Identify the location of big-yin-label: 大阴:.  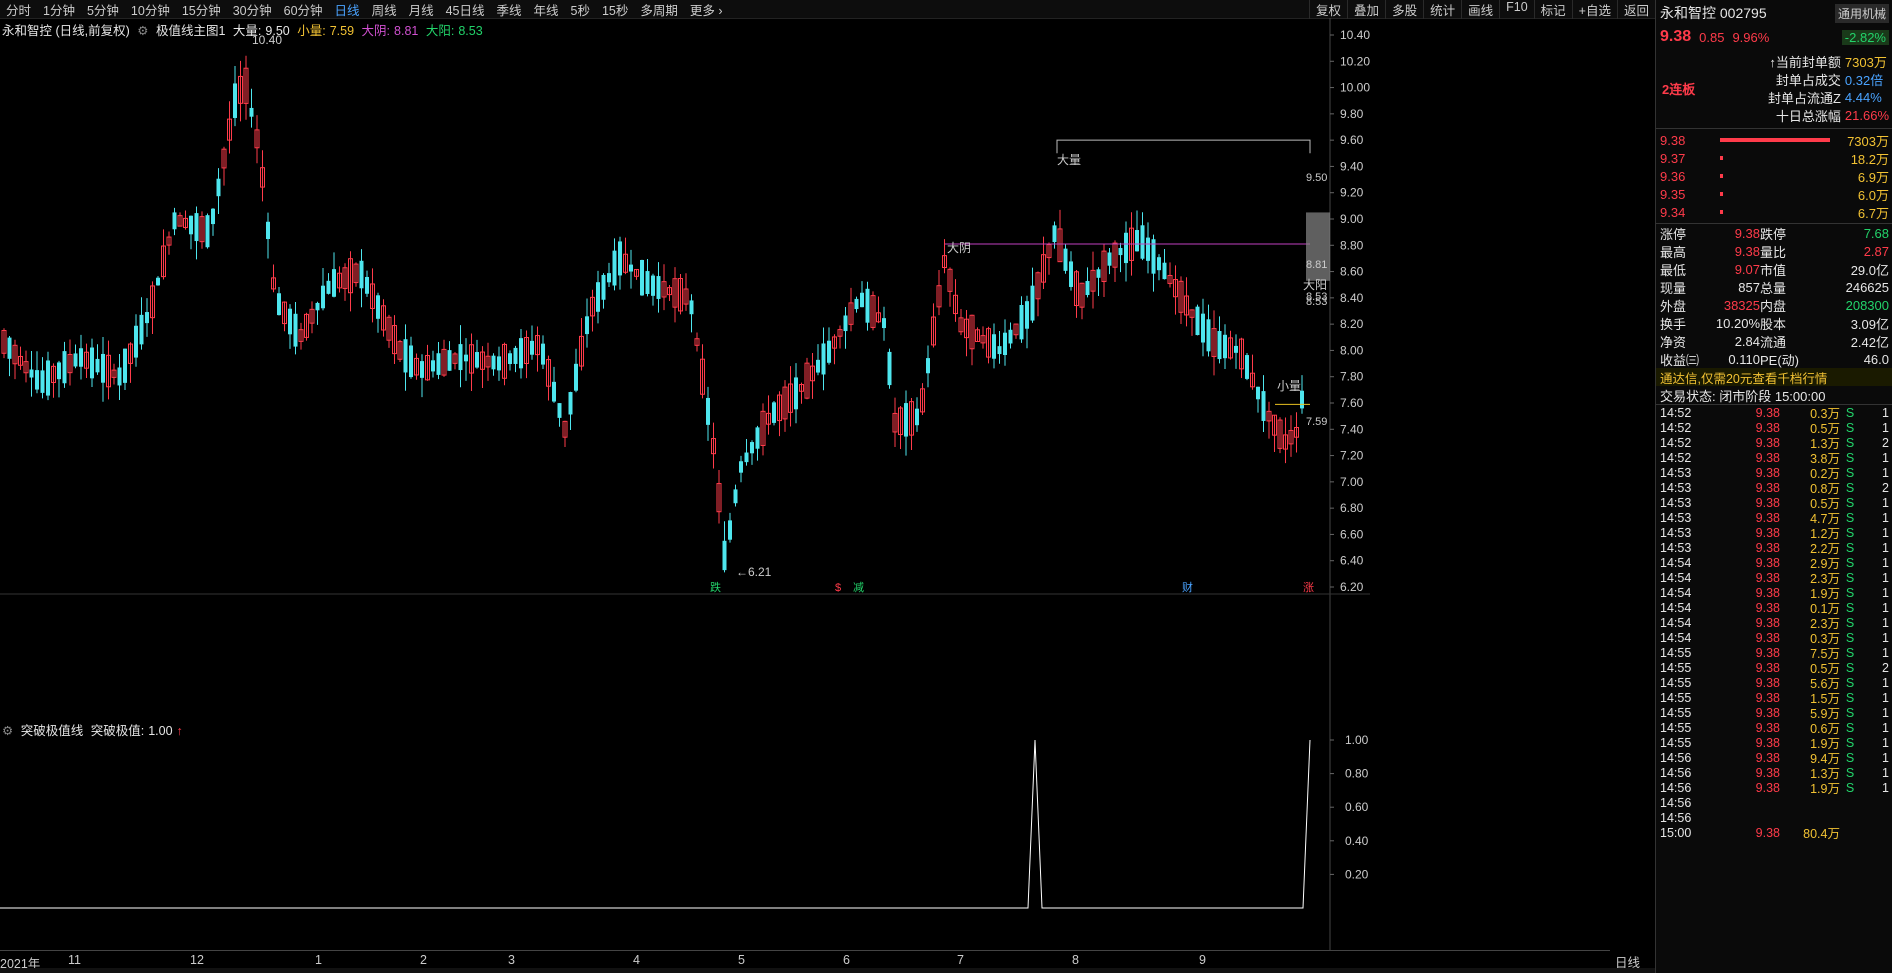
(376, 31).